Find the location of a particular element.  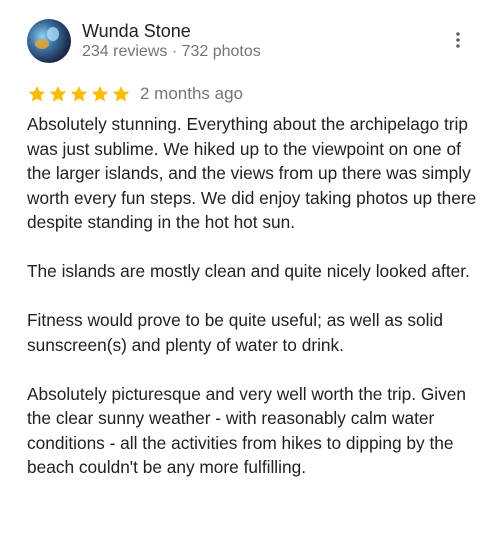

author-meta: 234 reviews · 732 photos is located at coordinates (171, 51).